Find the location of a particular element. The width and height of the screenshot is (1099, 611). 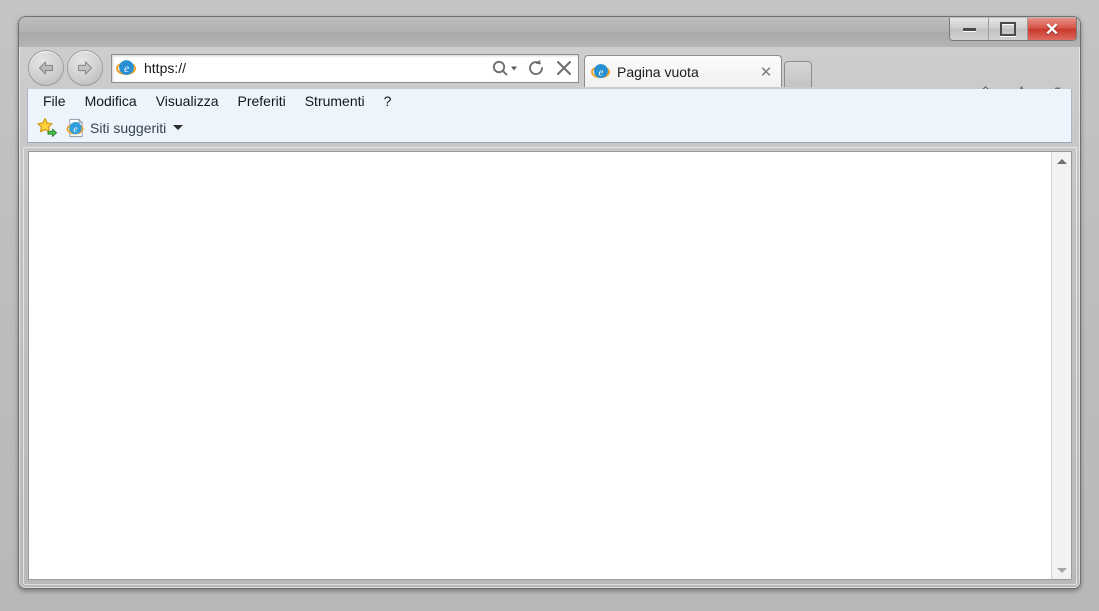

refresh-button is located at coordinates (536, 68).